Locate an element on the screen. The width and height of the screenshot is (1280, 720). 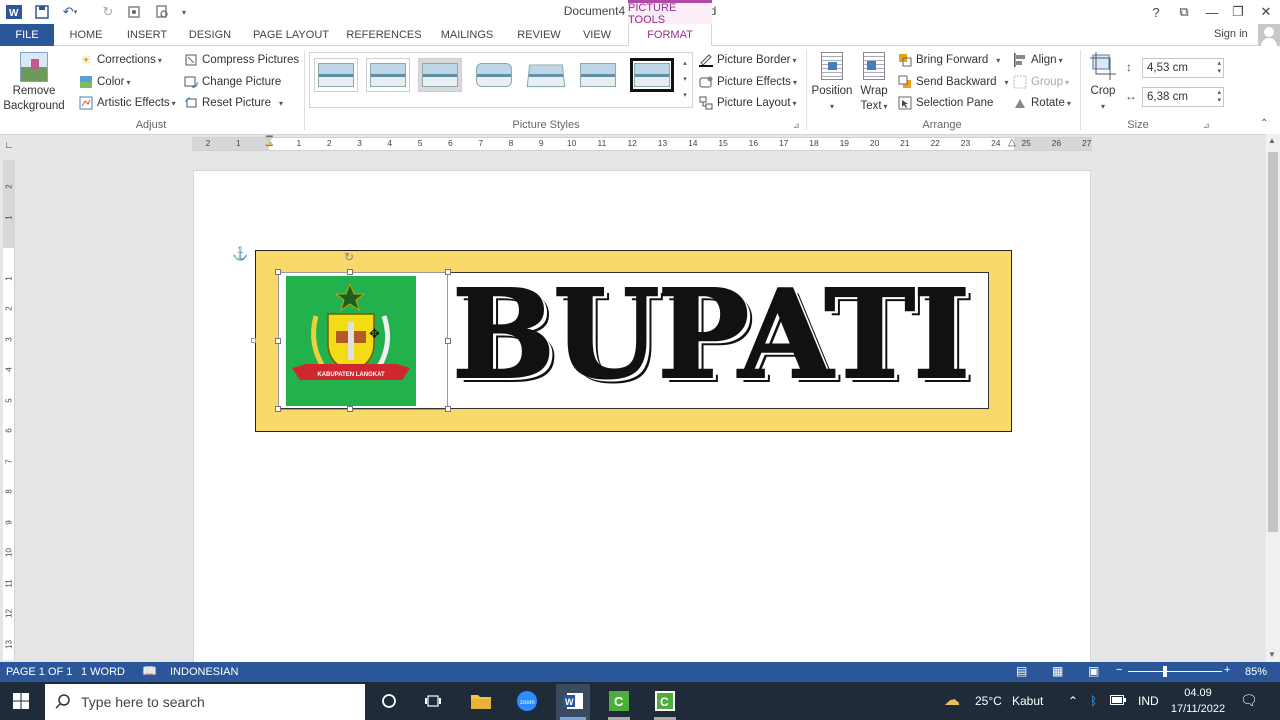
scroll-up-icon: ▲ is located at coordinates (1272, 140).